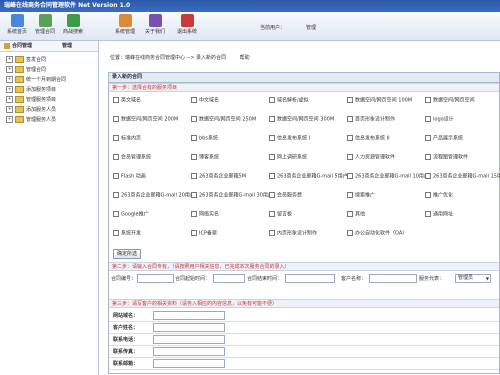 This screenshot has width=500, height=375. What do you see at coordinates (49, 46) in the screenshot?
I see `sidebar-header: 合同管理 管理` at bounding box center [49, 46].